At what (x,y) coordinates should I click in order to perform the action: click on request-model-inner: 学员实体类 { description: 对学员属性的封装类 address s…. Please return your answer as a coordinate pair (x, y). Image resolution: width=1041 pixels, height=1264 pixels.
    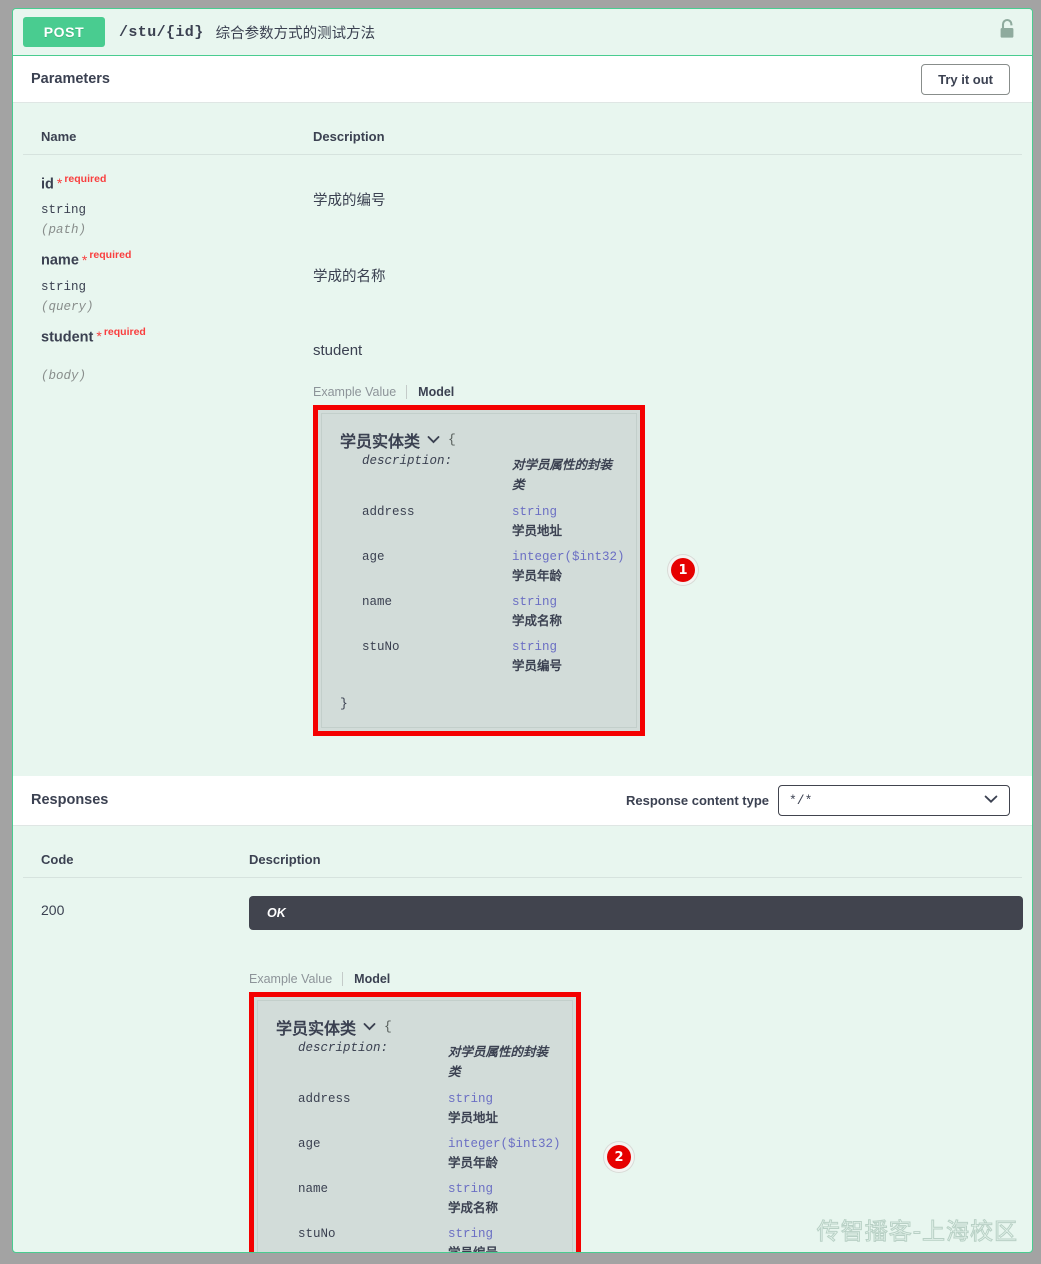
    Looking at the image, I should click on (479, 570).